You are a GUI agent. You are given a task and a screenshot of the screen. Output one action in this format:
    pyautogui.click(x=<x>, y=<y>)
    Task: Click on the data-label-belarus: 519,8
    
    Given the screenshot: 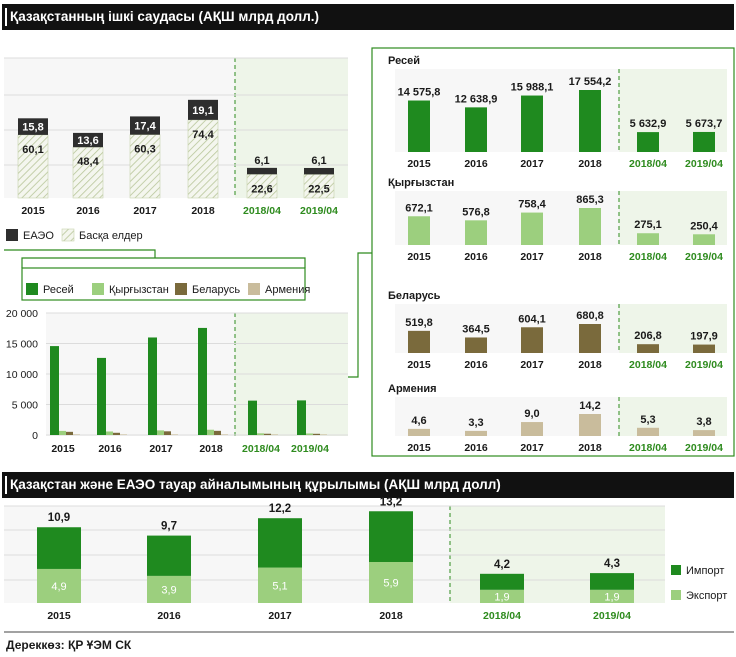 What is the action you would take?
    pyautogui.click(x=419, y=323)
    